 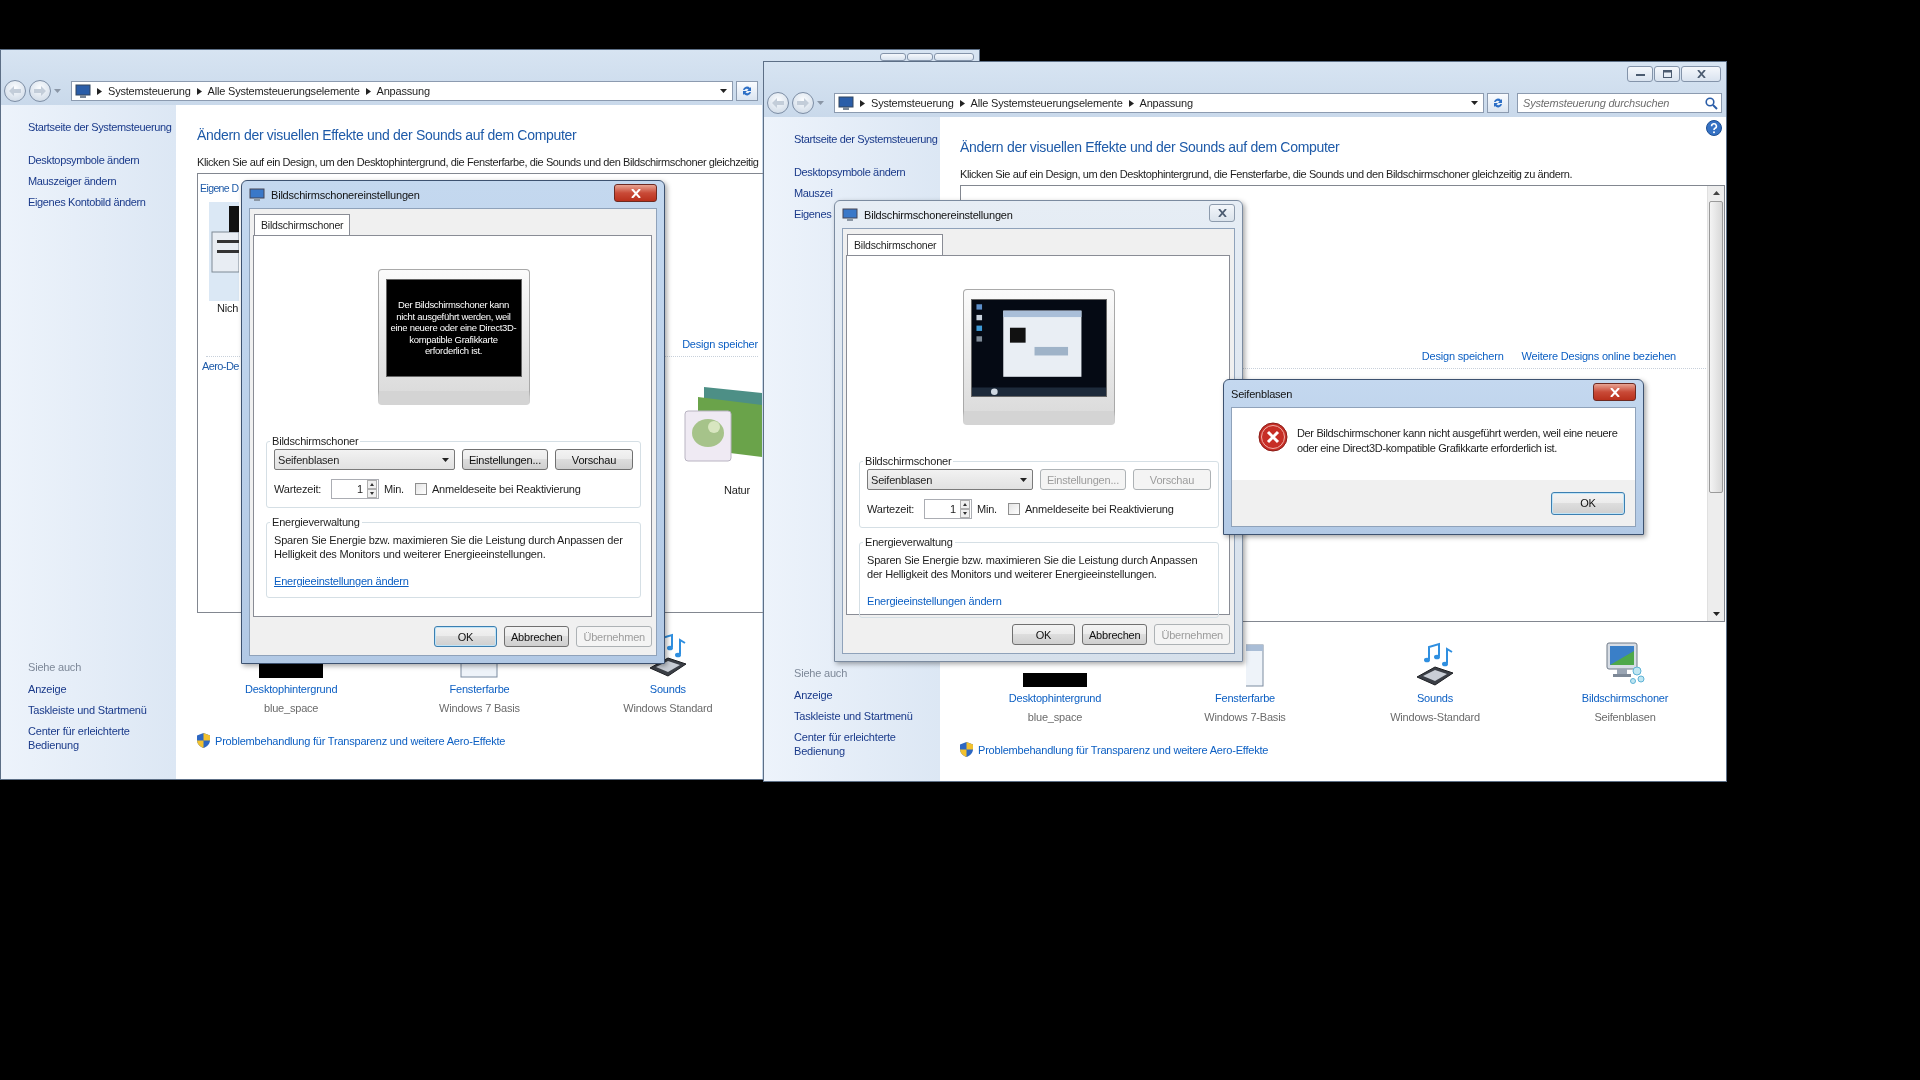 What do you see at coordinates (87, 202) in the screenshot?
I see `sidebar-link: Eigenes Kontobild ändern` at bounding box center [87, 202].